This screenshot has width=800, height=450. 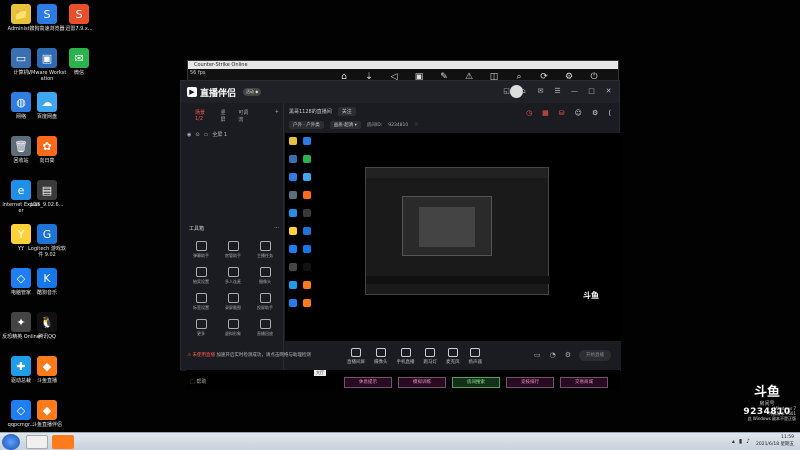 I want to click on toolbox-item: 更多, so click(x=201, y=328).